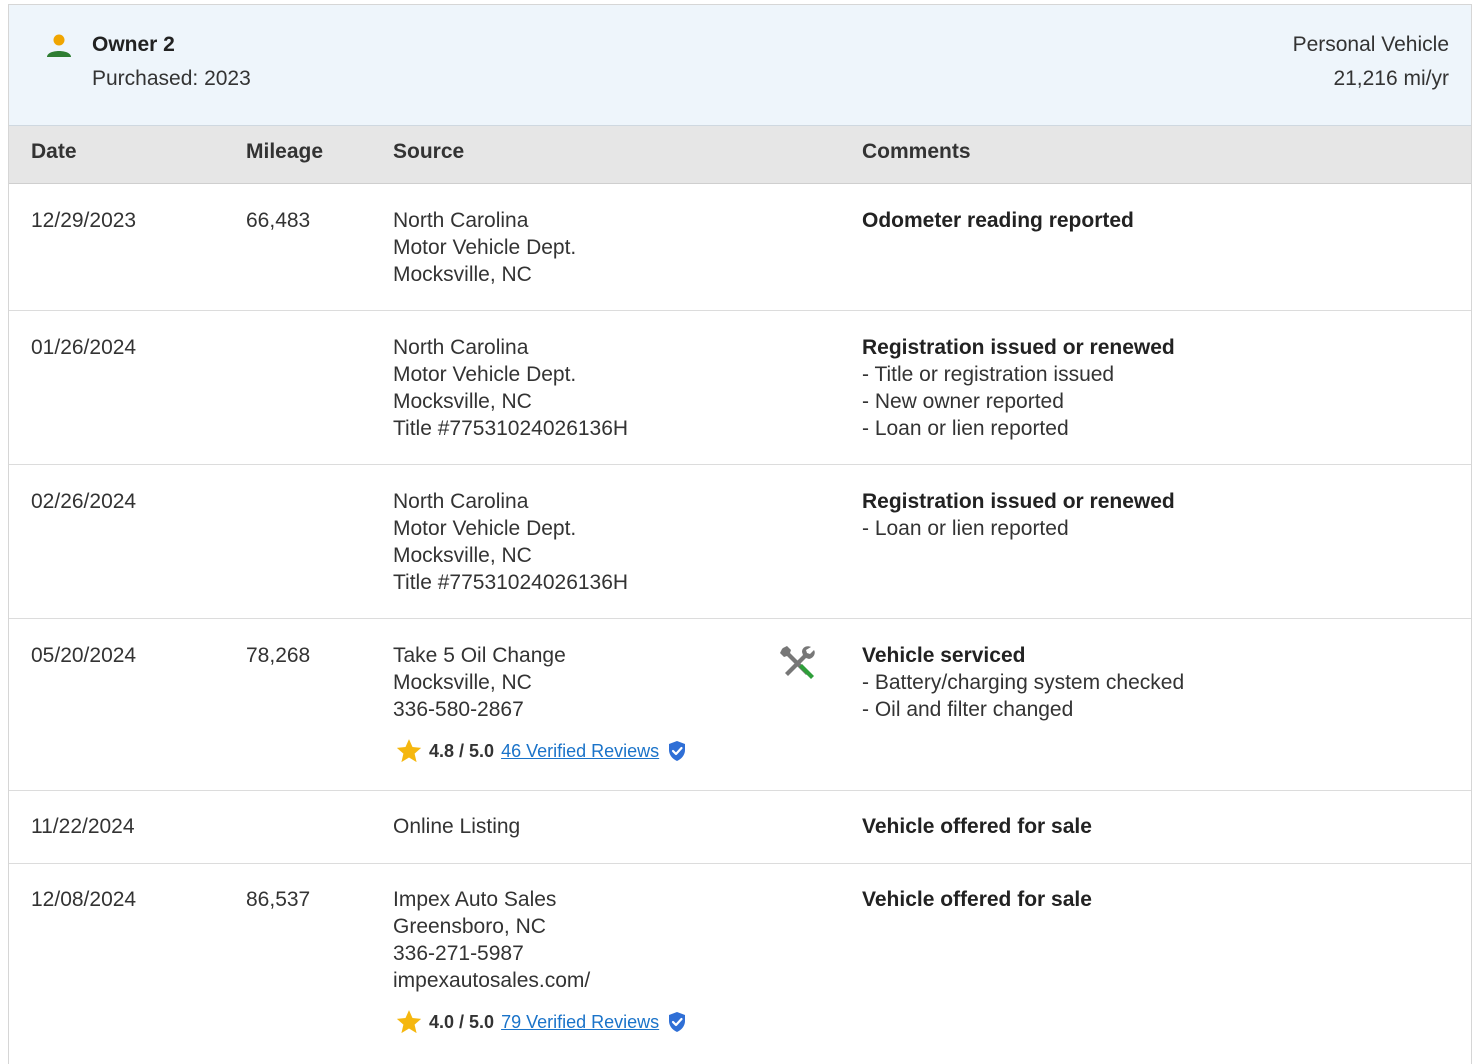 Image resolution: width=1479 pixels, height=1064 pixels. I want to click on column-mileage: Mileage, so click(285, 151).